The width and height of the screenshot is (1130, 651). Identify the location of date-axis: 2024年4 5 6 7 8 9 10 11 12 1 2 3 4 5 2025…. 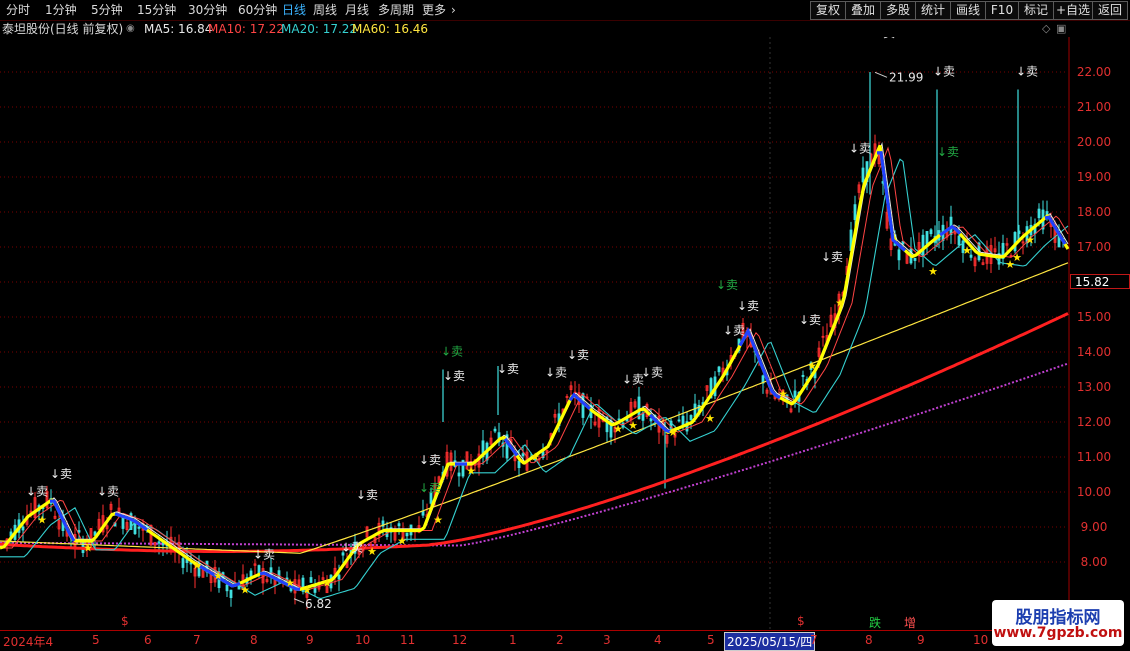
(535, 640).